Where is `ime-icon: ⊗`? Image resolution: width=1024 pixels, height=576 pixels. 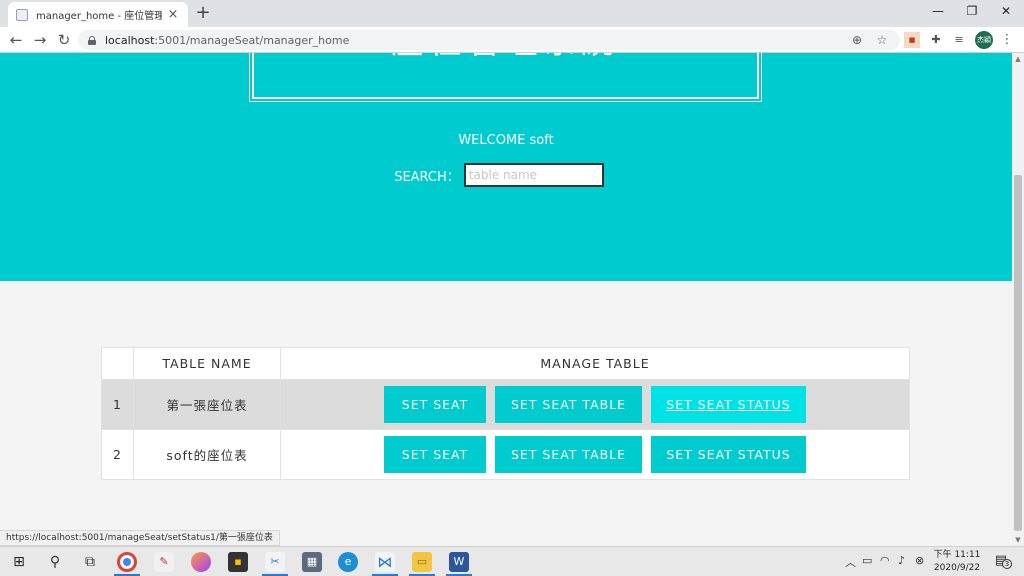 ime-icon: ⊗ is located at coordinates (919, 560).